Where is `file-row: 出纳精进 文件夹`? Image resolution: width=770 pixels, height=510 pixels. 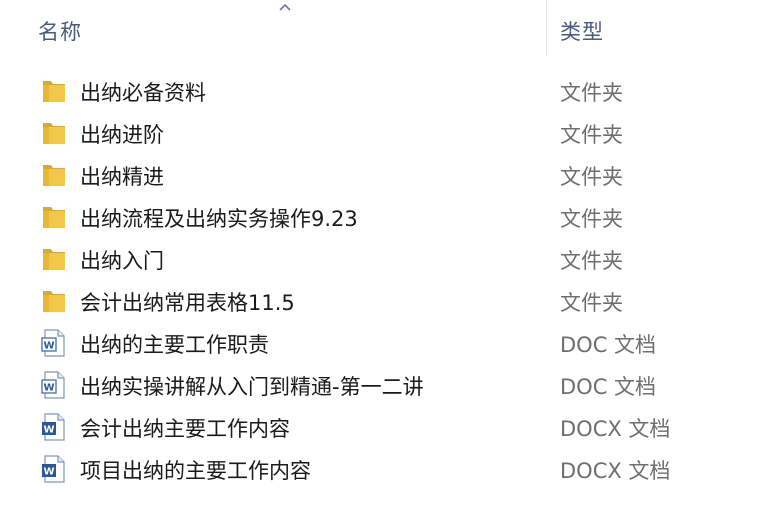
file-row: 出纳精进 文件夹 is located at coordinates (385, 175).